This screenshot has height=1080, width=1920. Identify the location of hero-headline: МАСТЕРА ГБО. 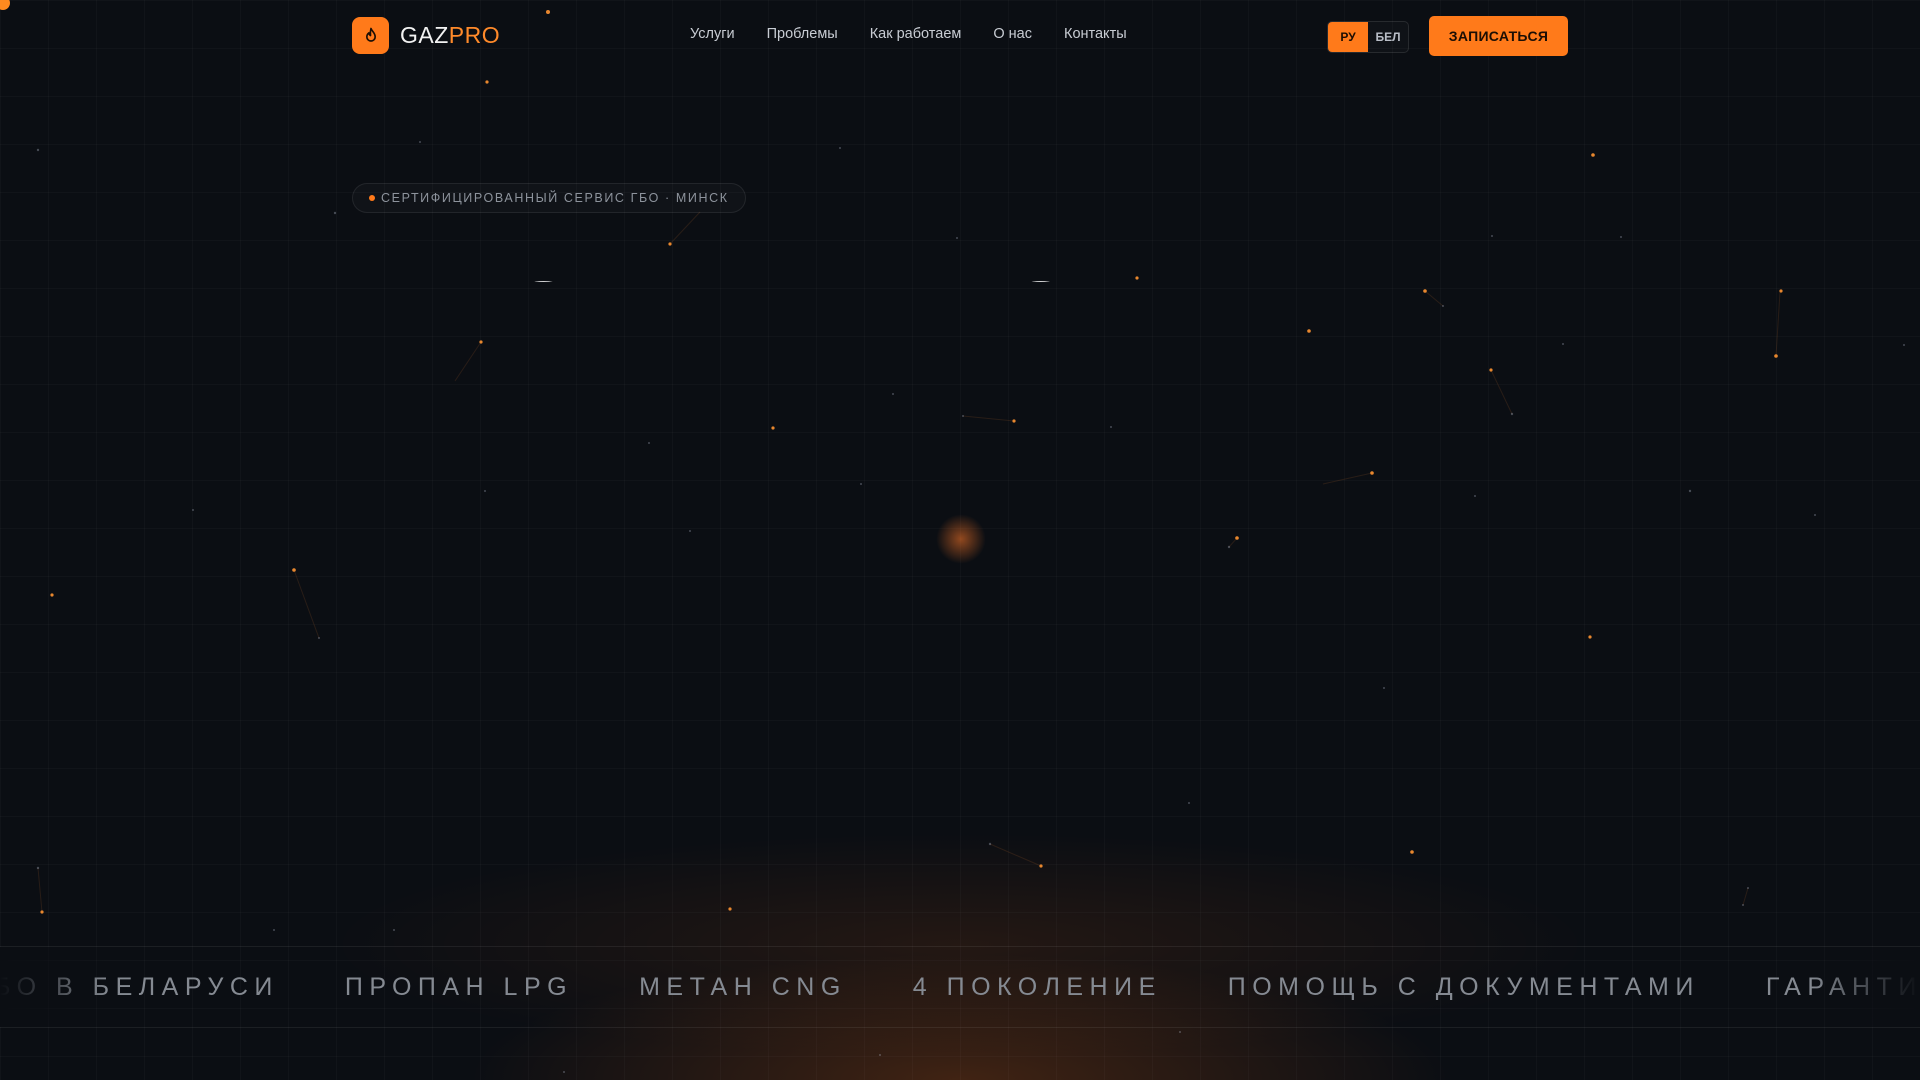
(717, 275).